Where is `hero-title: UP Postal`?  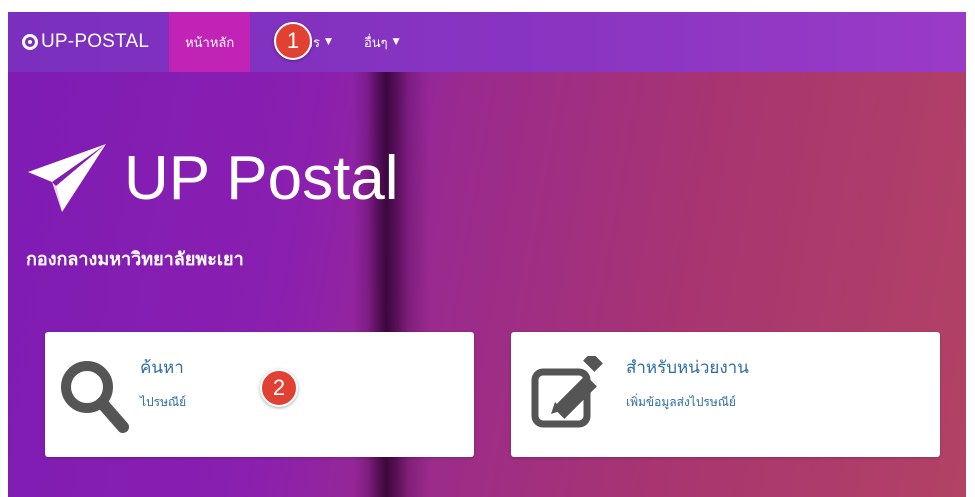
hero-title: UP Postal is located at coordinates (212, 178).